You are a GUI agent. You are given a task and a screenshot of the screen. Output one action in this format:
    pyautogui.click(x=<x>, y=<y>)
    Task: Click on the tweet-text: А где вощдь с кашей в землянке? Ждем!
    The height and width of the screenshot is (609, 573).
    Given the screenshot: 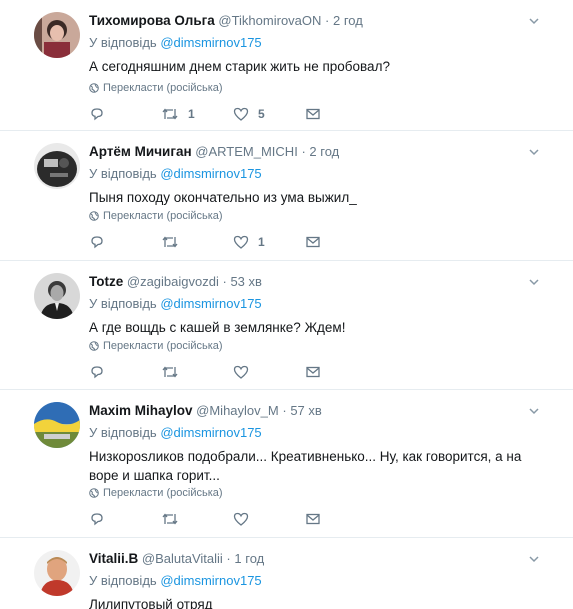 What is the action you would take?
    pyautogui.click(x=217, y=327)
    